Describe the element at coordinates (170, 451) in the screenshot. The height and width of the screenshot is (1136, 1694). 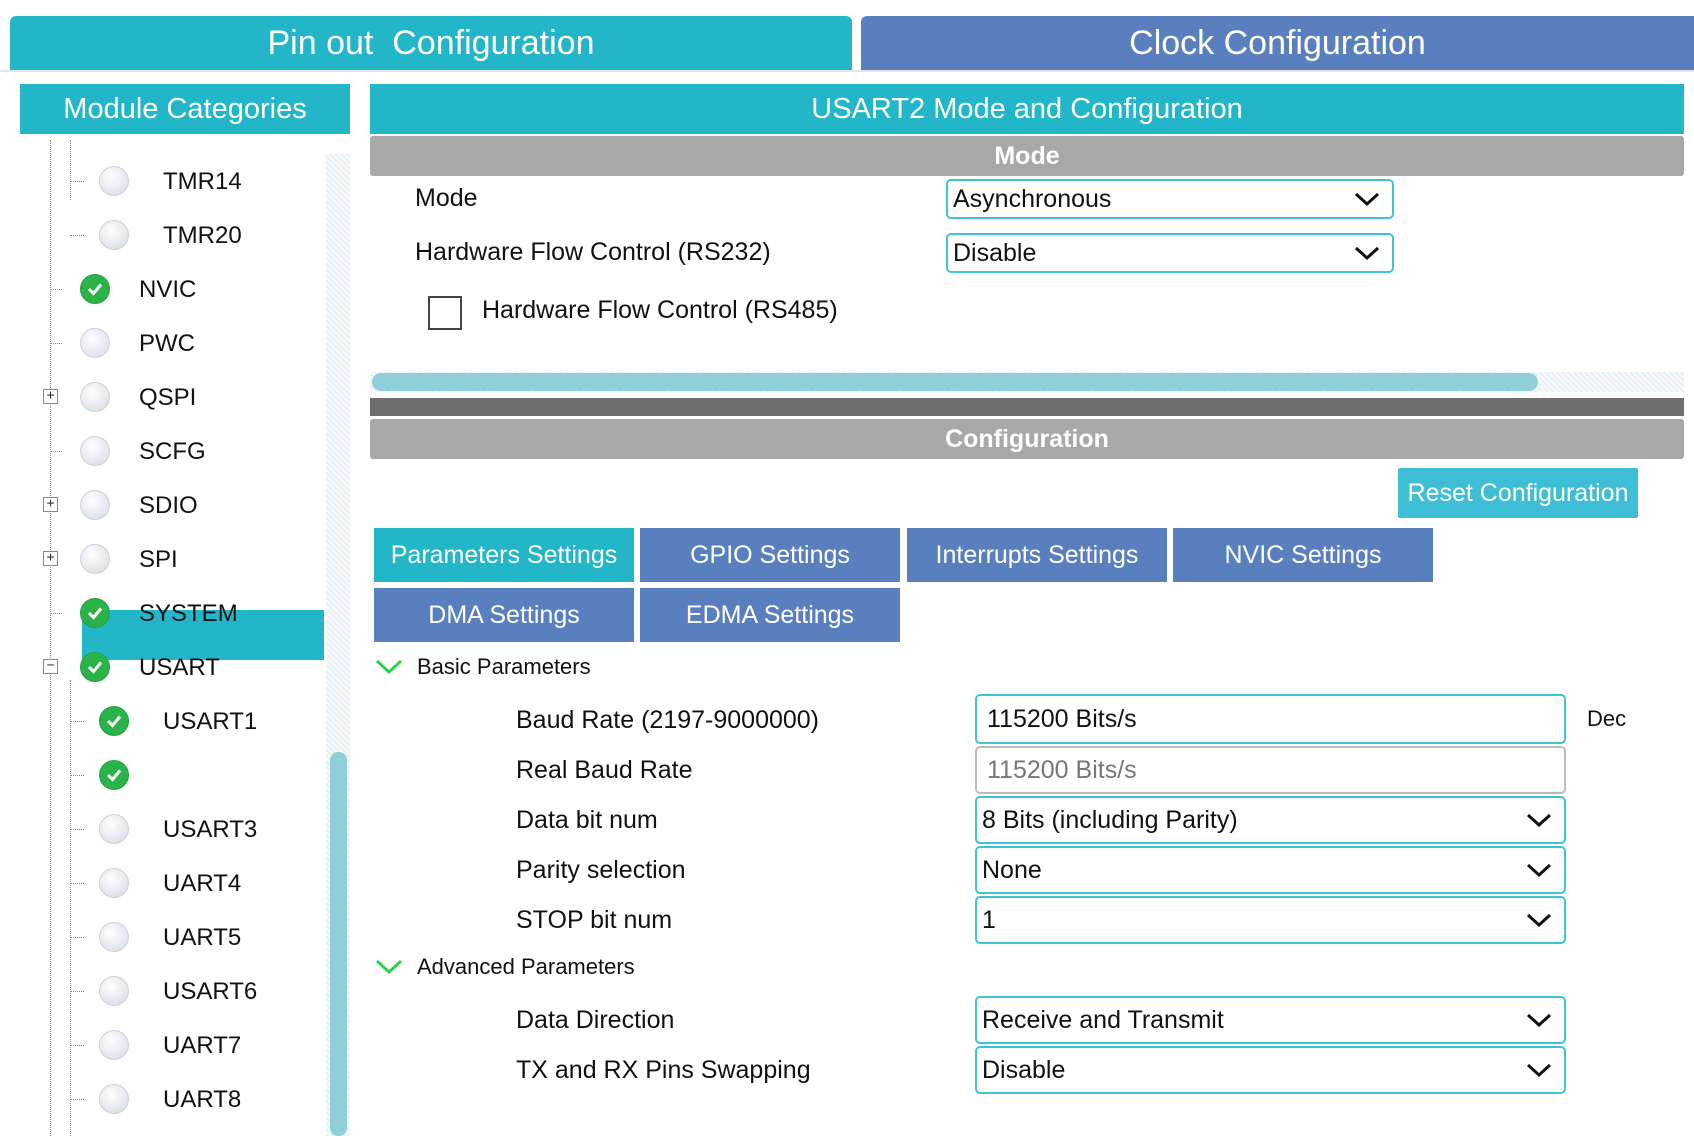
I see `tree-item-scfg: SCFG` at that location.